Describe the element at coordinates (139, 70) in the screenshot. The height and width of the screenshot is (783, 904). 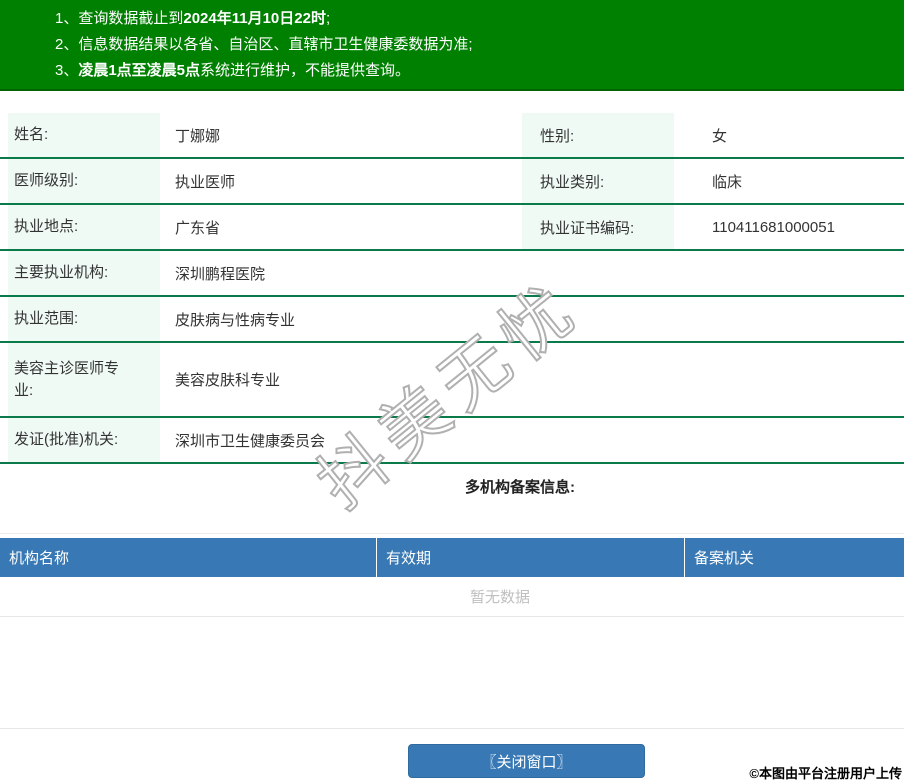
I see `notice-bold-text: 凌晨1点至凌晨5点` at that location.